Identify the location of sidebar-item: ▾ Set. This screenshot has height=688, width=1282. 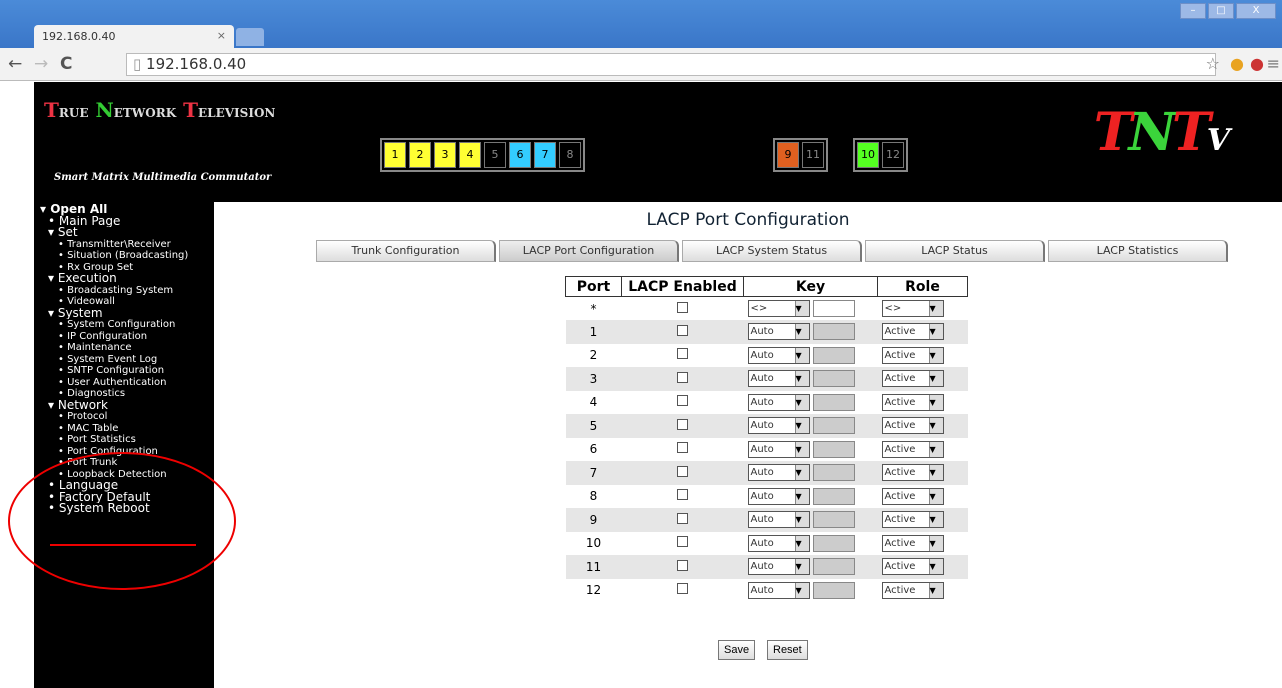
(127, 233).